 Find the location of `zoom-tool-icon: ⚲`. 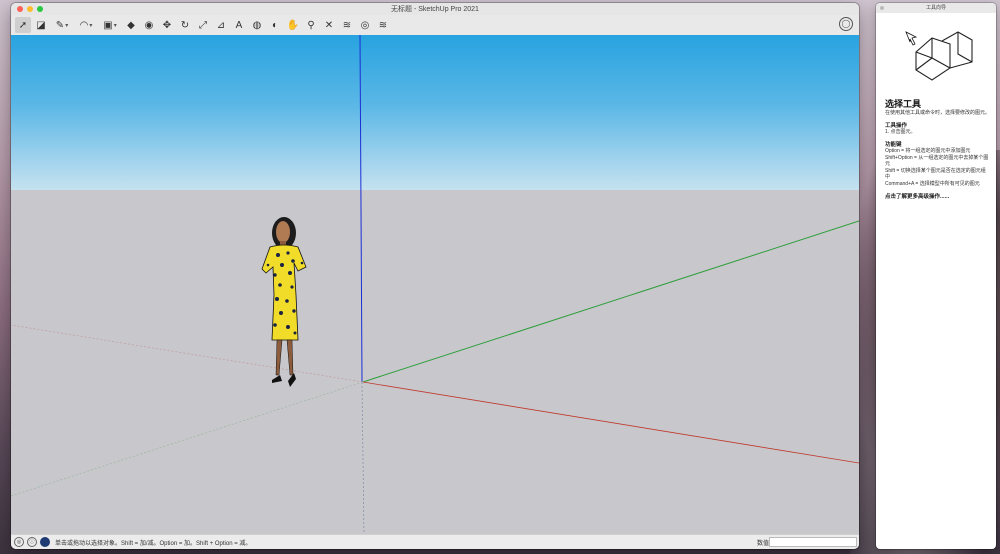

zoom-tool-icon: ⚲ is located at coordinates (311, 25).